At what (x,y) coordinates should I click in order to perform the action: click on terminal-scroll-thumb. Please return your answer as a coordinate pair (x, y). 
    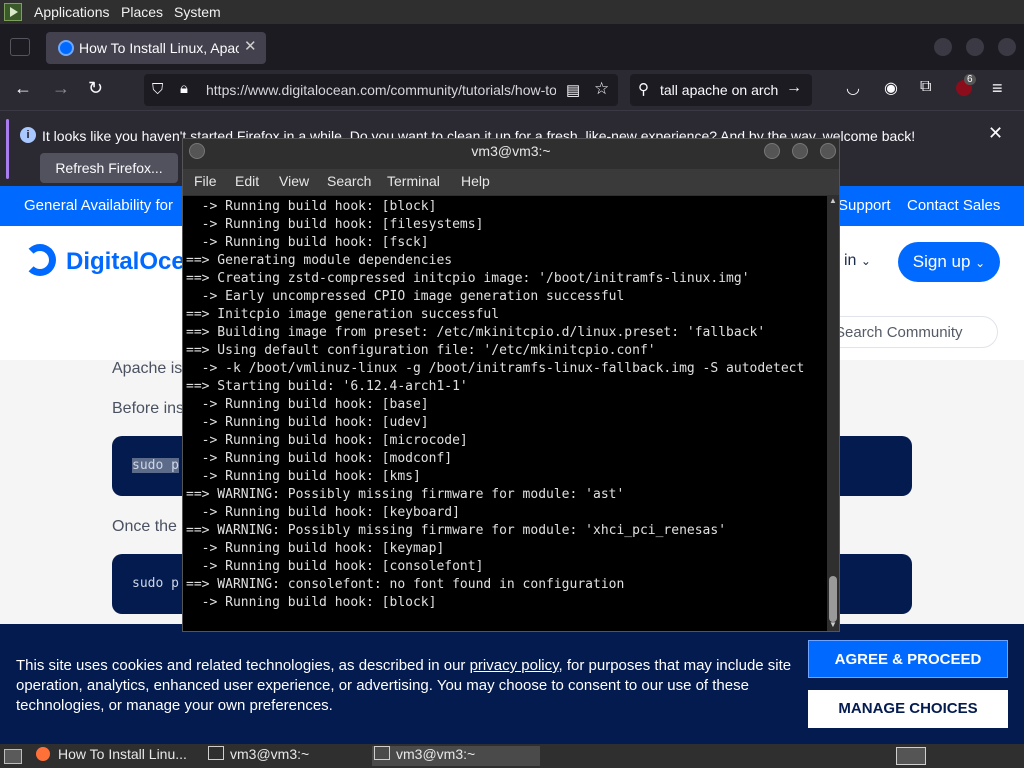
    Looking at the image, I should click on (833, 599).